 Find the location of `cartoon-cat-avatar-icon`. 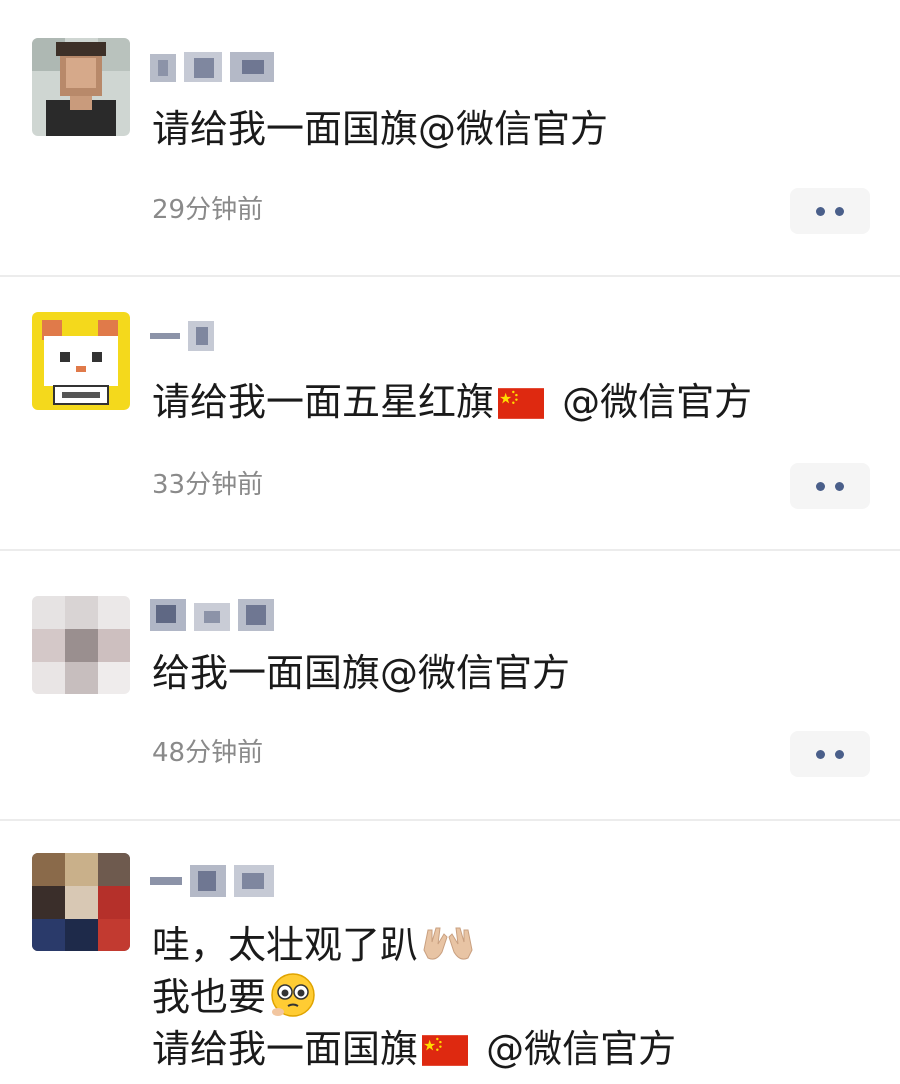

cartoon-cat-avatar-icon is located at coordinates (81, 361).